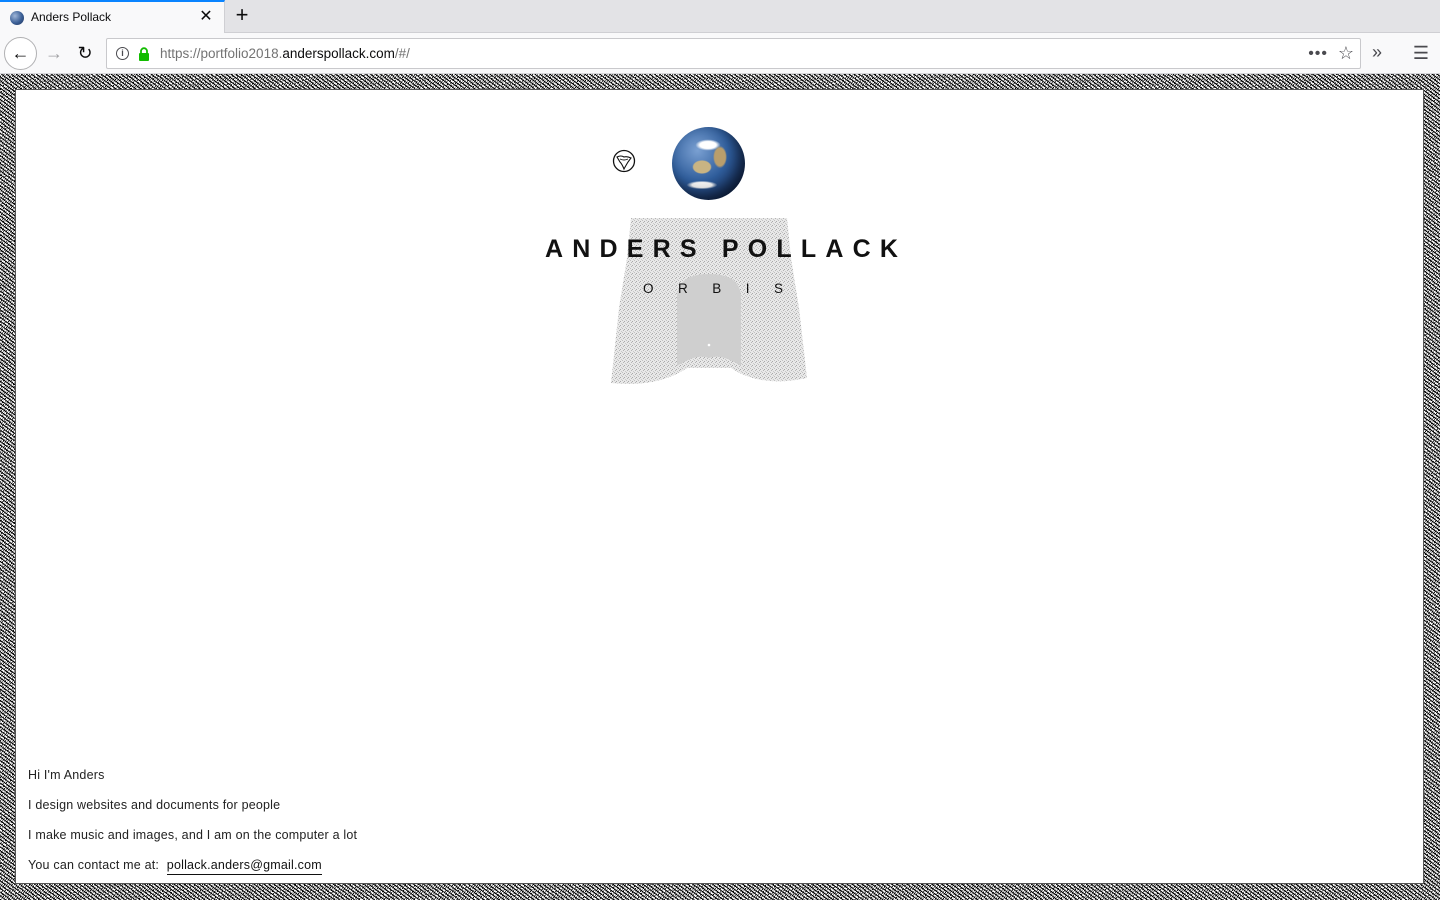 This screenshot has width=1440, height=900. I want to click on plus-icon: +, so click(242, 16).